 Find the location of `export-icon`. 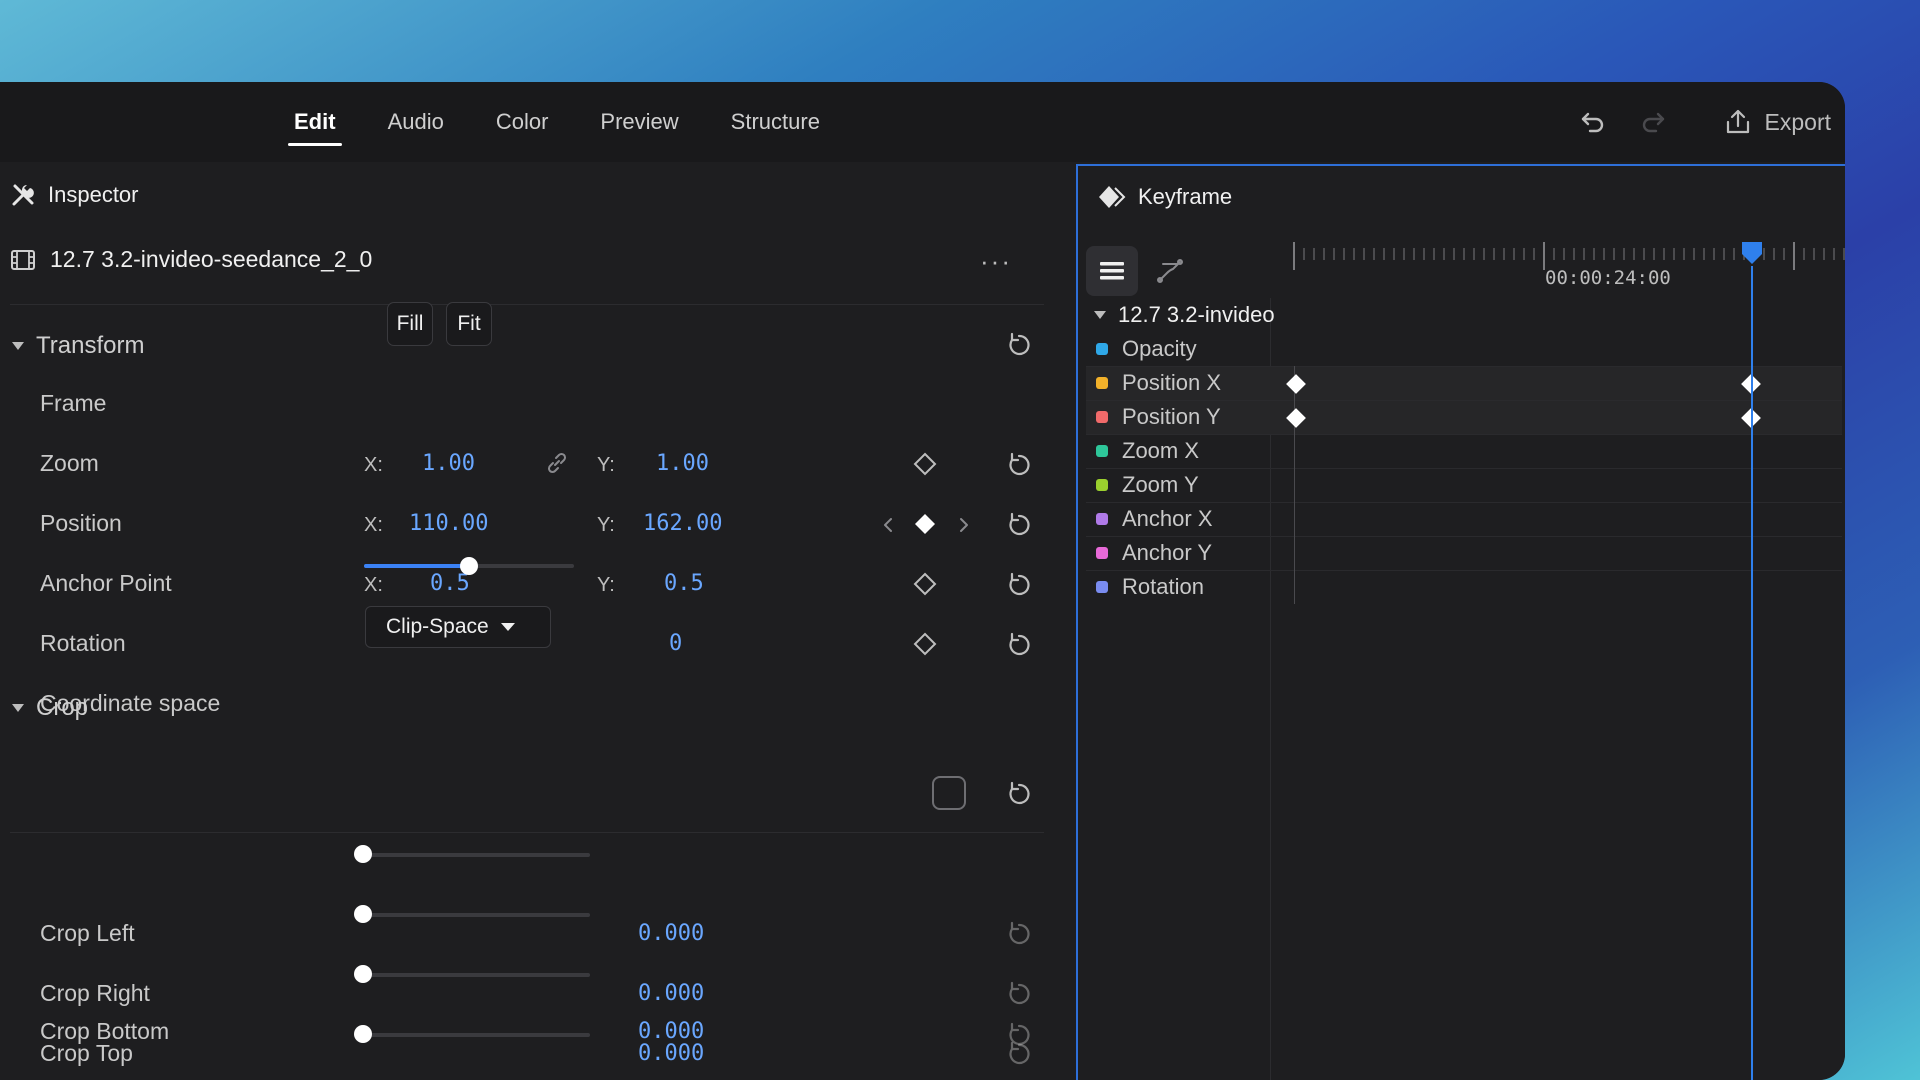

export-icon is located at coordinates (1737, 121).